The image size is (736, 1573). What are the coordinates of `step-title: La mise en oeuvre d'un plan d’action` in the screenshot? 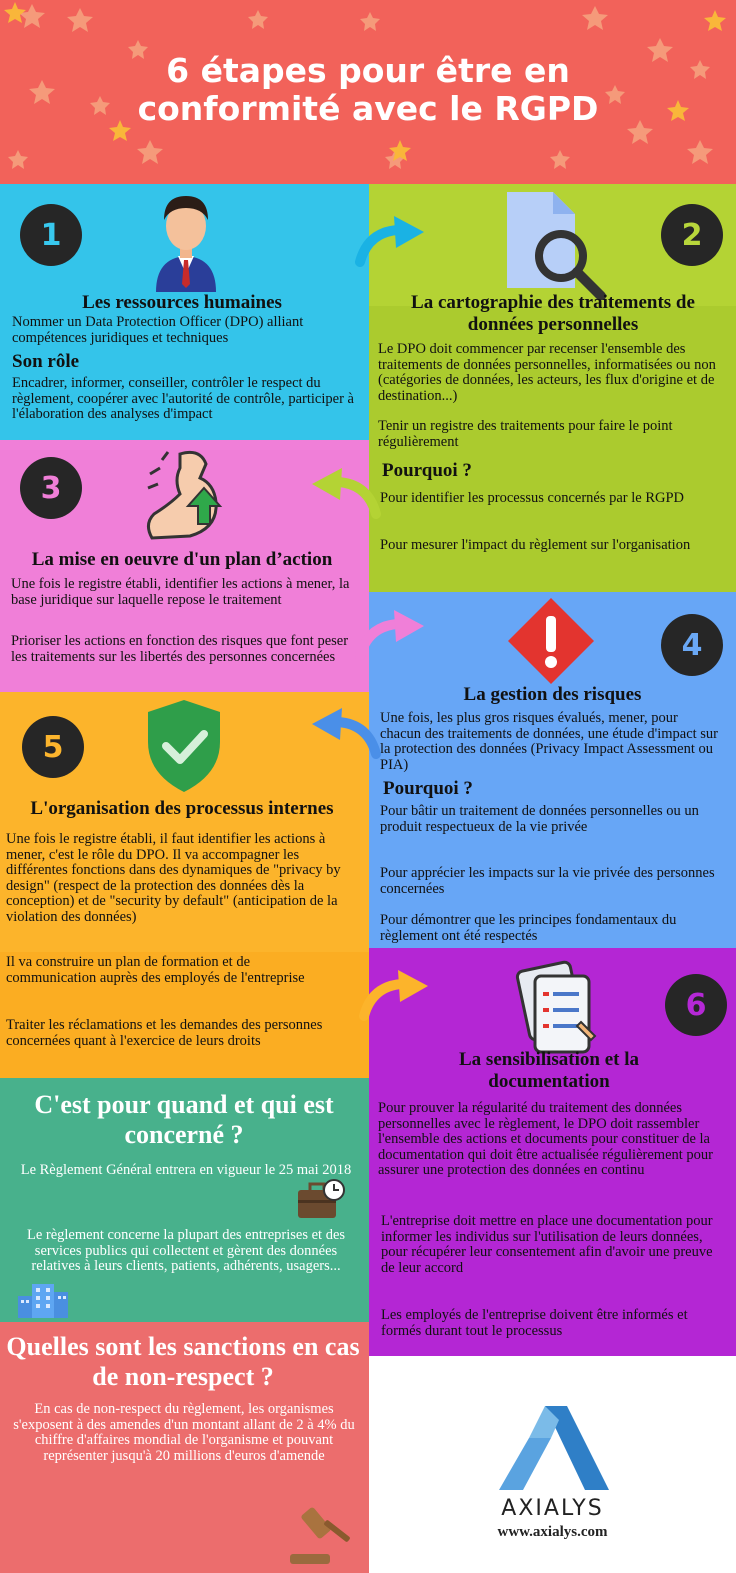 It's located at (182, 559).